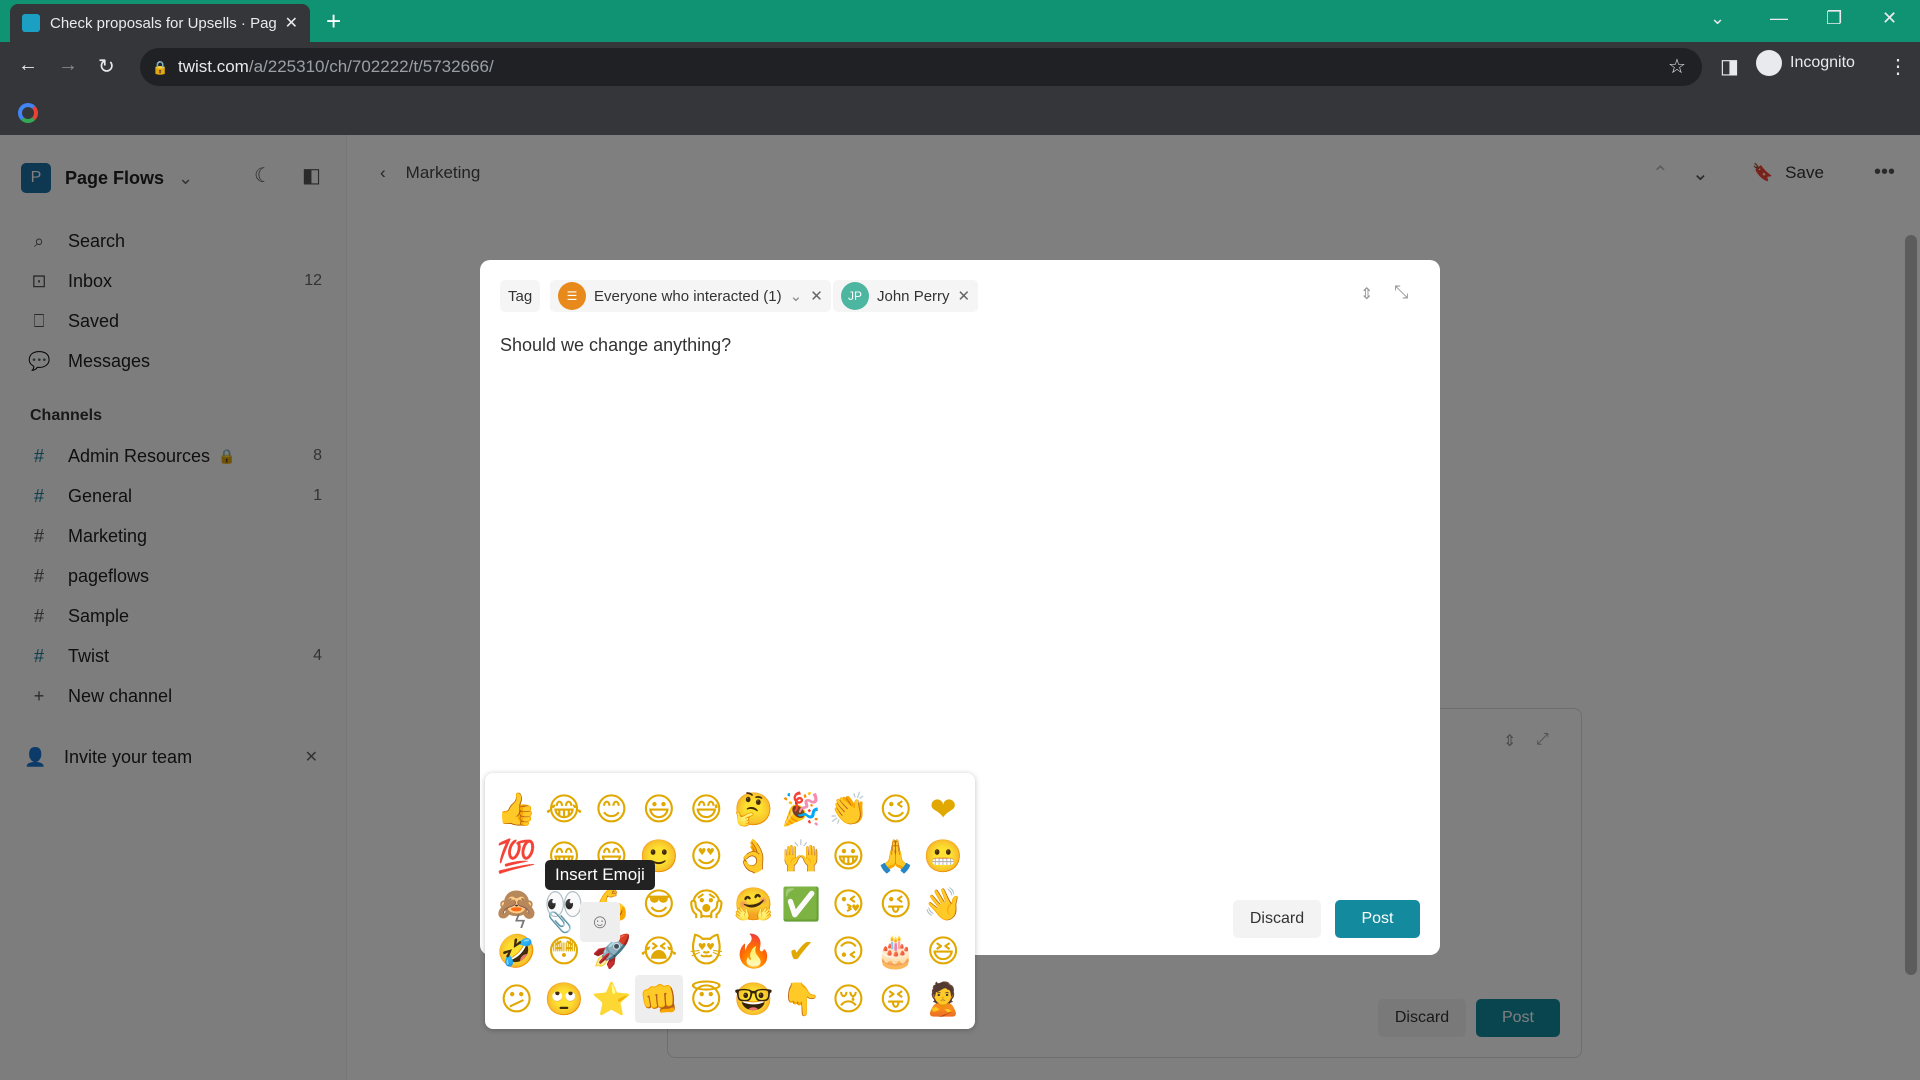 This screenshot has width=1920, height=1080. Describe the element at coordinates (943, 904) in the screenshot. I see `emoji-option: 👋` at that location.